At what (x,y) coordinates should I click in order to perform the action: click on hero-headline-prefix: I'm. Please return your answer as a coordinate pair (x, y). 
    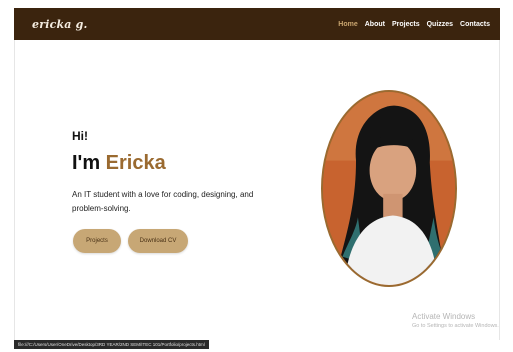
    Looking at the image, I should click on (86, 163).